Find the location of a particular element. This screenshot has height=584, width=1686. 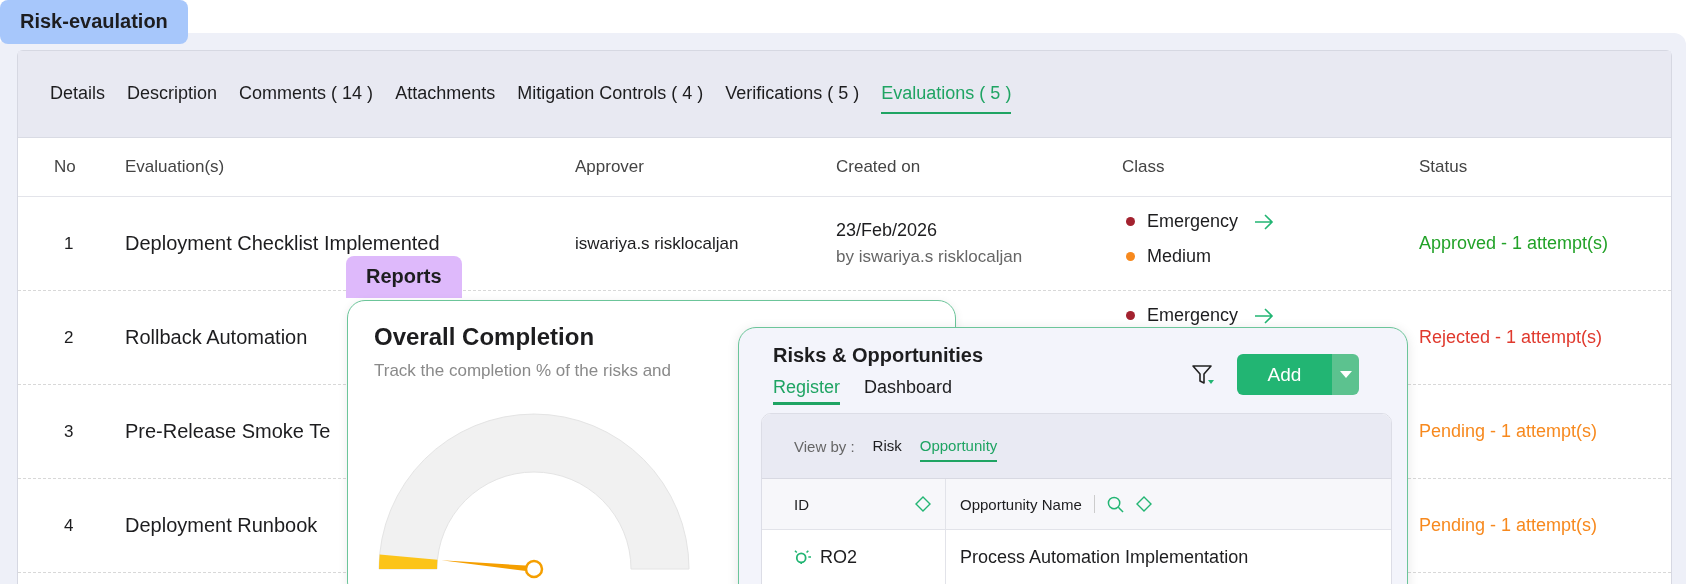

column-header: Evaluation(s) is located at coordinates (175, 167).